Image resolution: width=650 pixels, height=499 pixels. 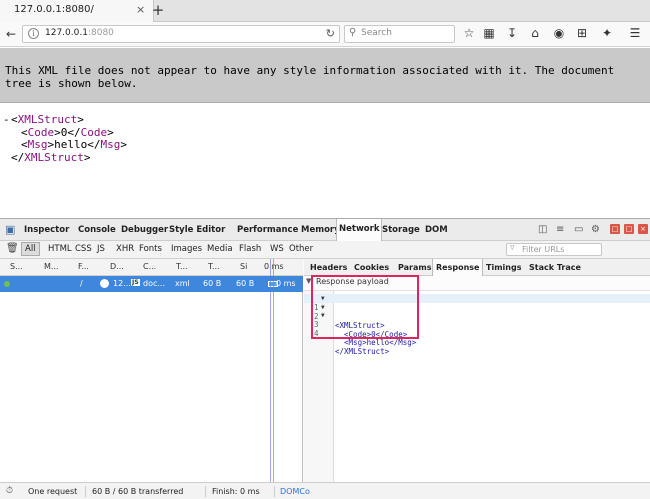 I want to click on finish-time: Finish: 0 ms, so click(x=236, y=491).